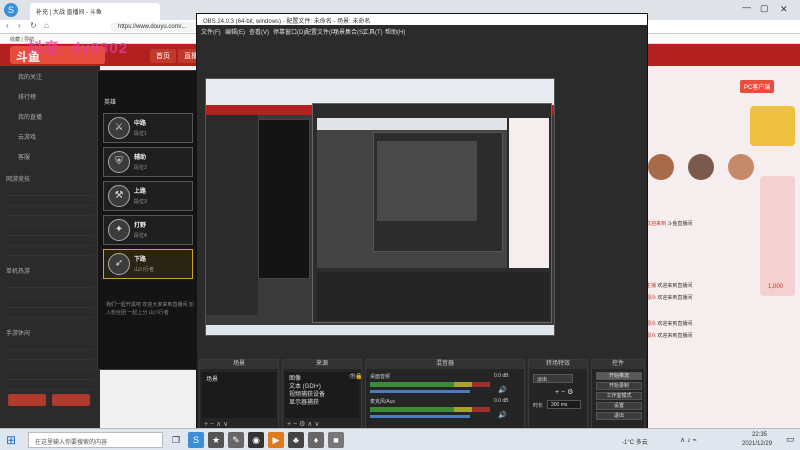 This screenshot has width=800, height=450. Describe the element at coordinates (303, 424) in the screenshot. I see `source-toolbar: + − ⚙ ∧ ∨` at that location.